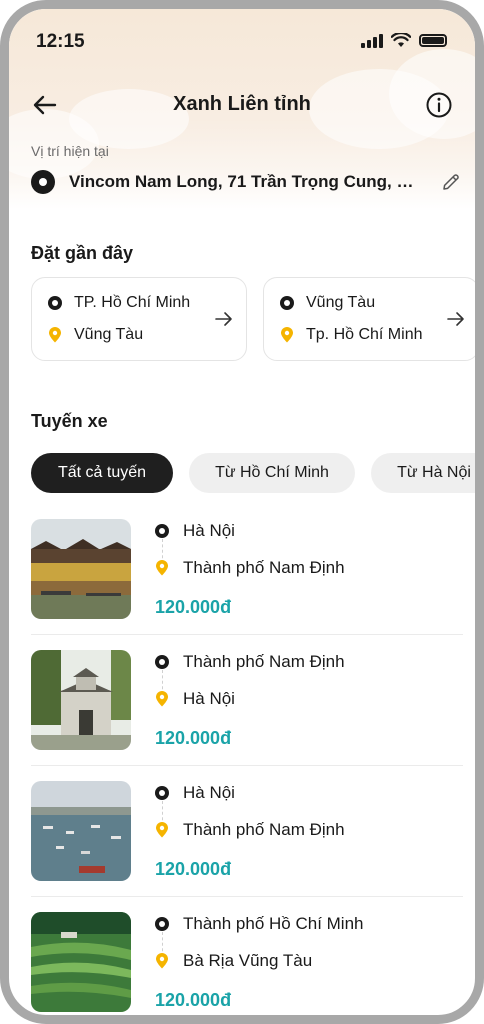 The height and width of the screenshot is (1024, 484). What do you see at coordinates (248, 960) in the screenshot?
I see `route-to: Bà Rịa Vũng Tàu` at bounding box center [248, 960].